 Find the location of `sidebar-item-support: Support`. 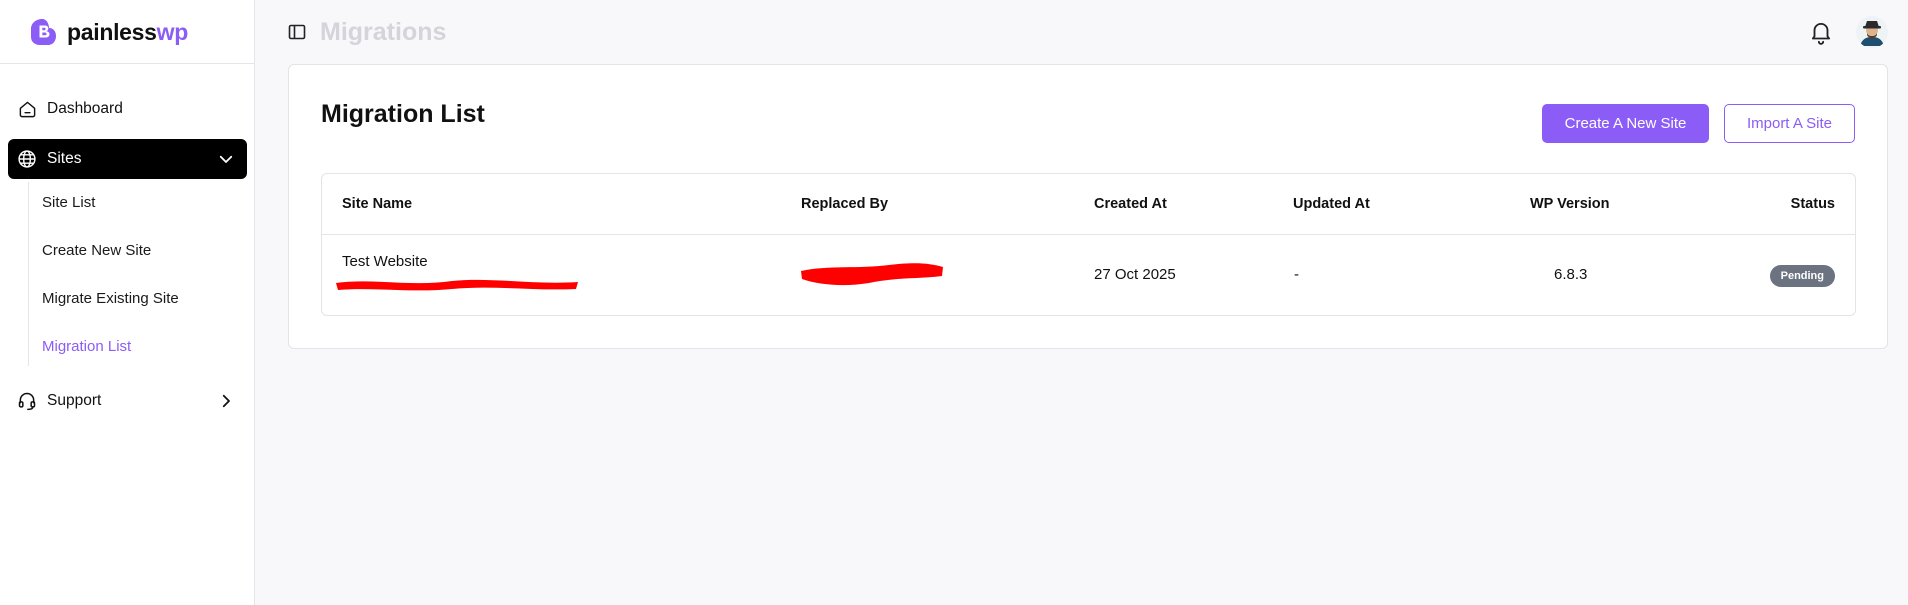

sidebar-item-support: Support is located at coordinates (127, 401).